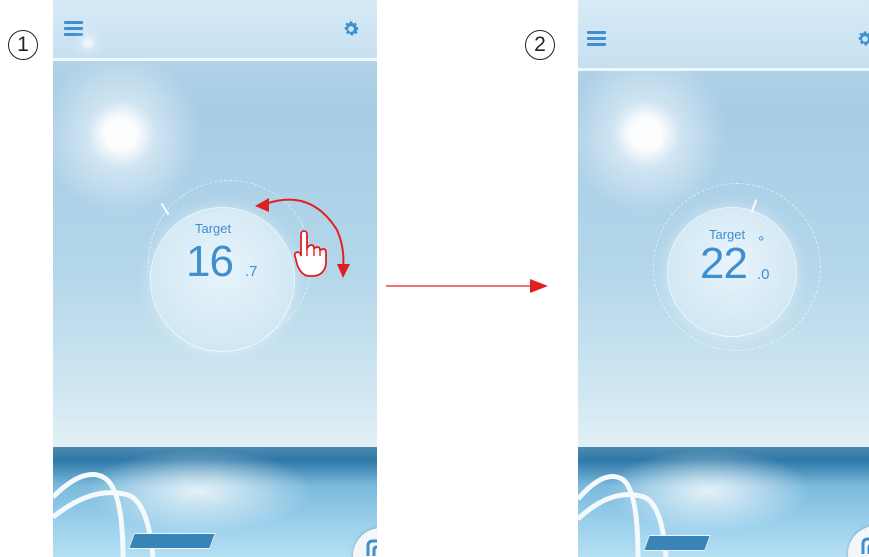 Image resolution: width=869 pixels, height=557 pixels. I want to click on right-arrow-icon, so click(467, 286).